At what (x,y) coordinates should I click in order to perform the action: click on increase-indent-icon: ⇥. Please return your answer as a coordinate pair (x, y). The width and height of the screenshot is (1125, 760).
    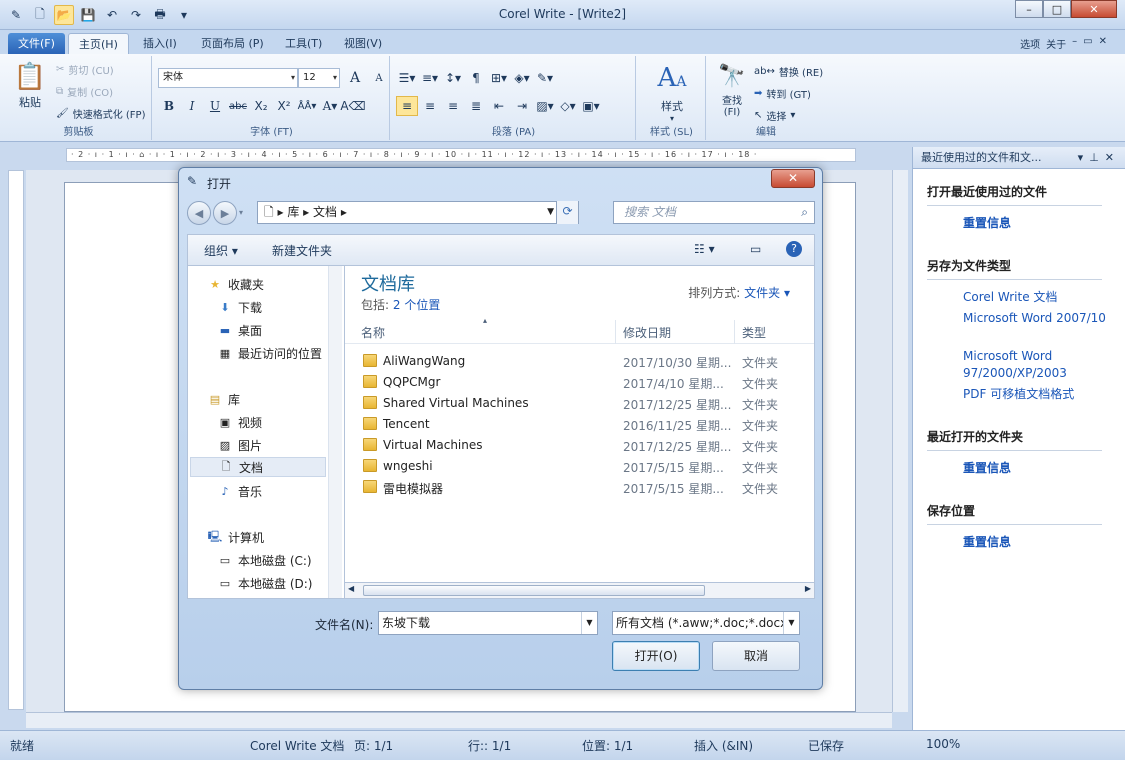
    Looking at the image, I should click on (522, 106).